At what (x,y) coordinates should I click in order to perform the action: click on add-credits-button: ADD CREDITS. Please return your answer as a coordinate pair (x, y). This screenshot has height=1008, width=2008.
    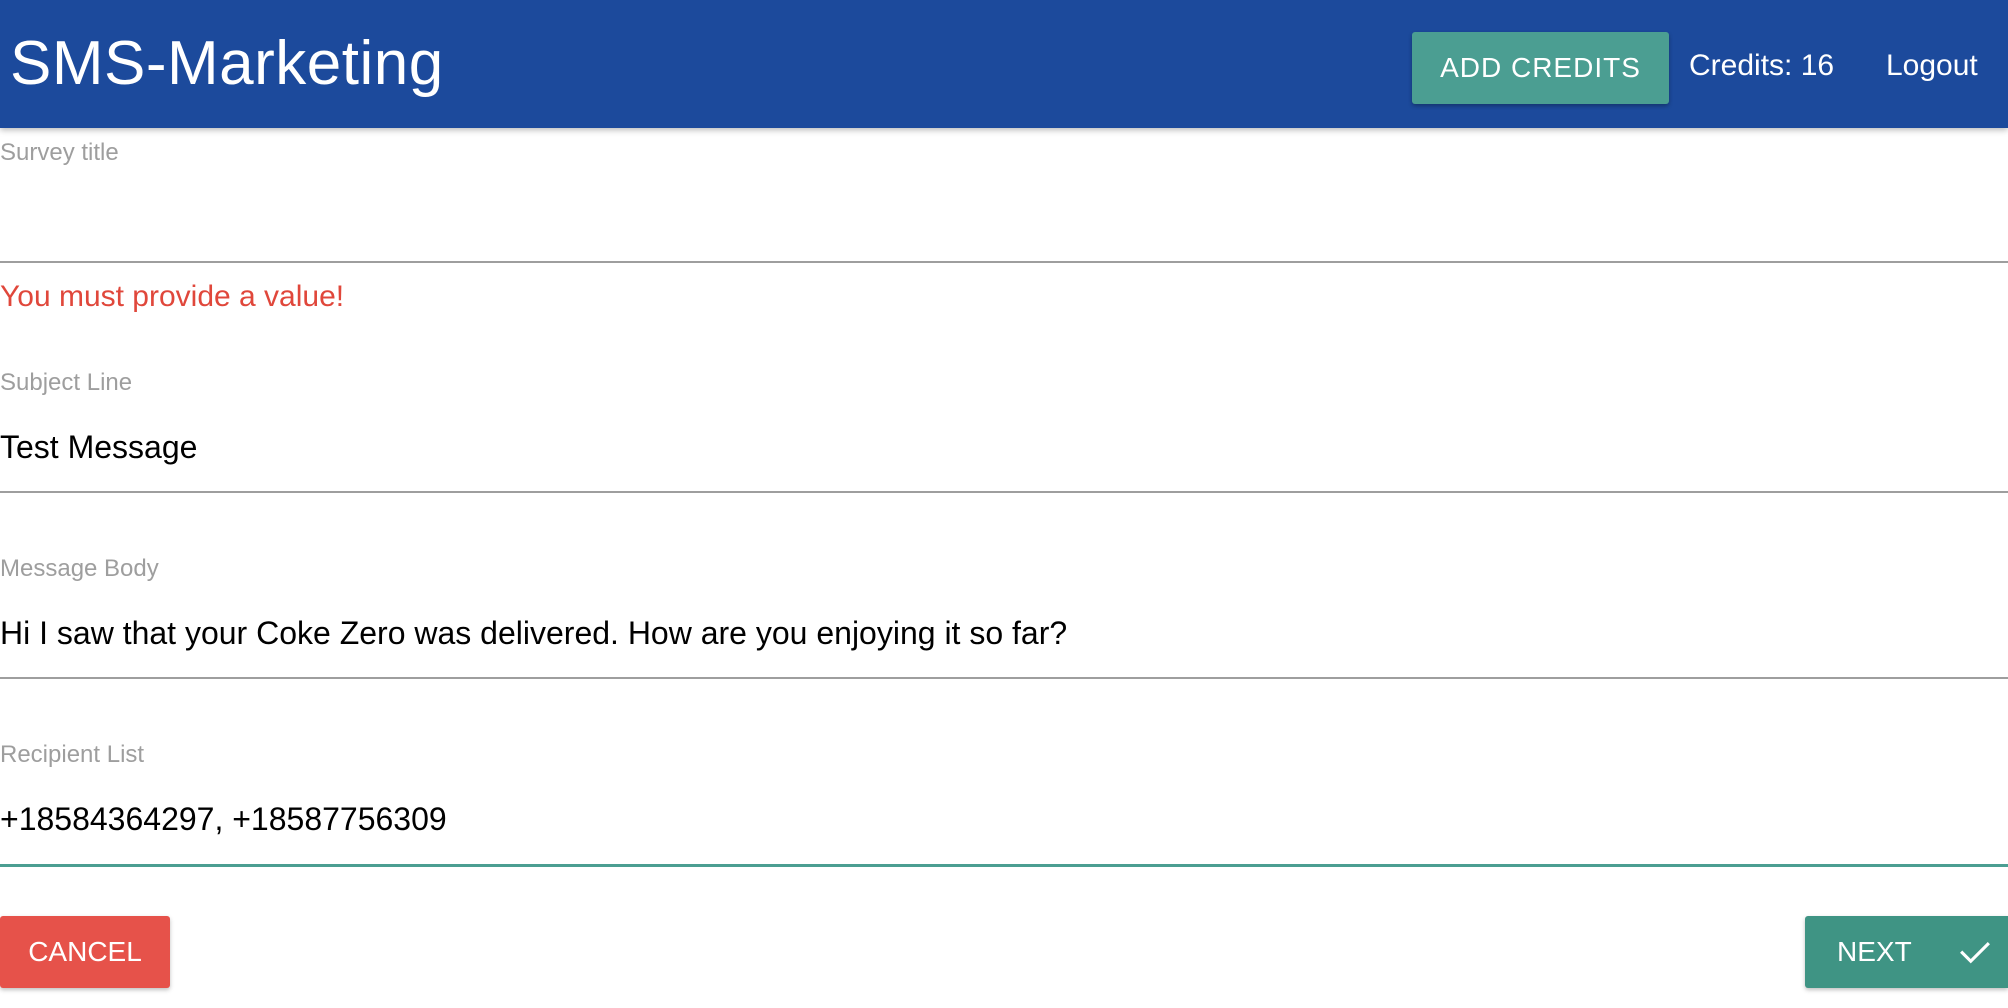
    Looking at the image, I should click on (1540, 68).